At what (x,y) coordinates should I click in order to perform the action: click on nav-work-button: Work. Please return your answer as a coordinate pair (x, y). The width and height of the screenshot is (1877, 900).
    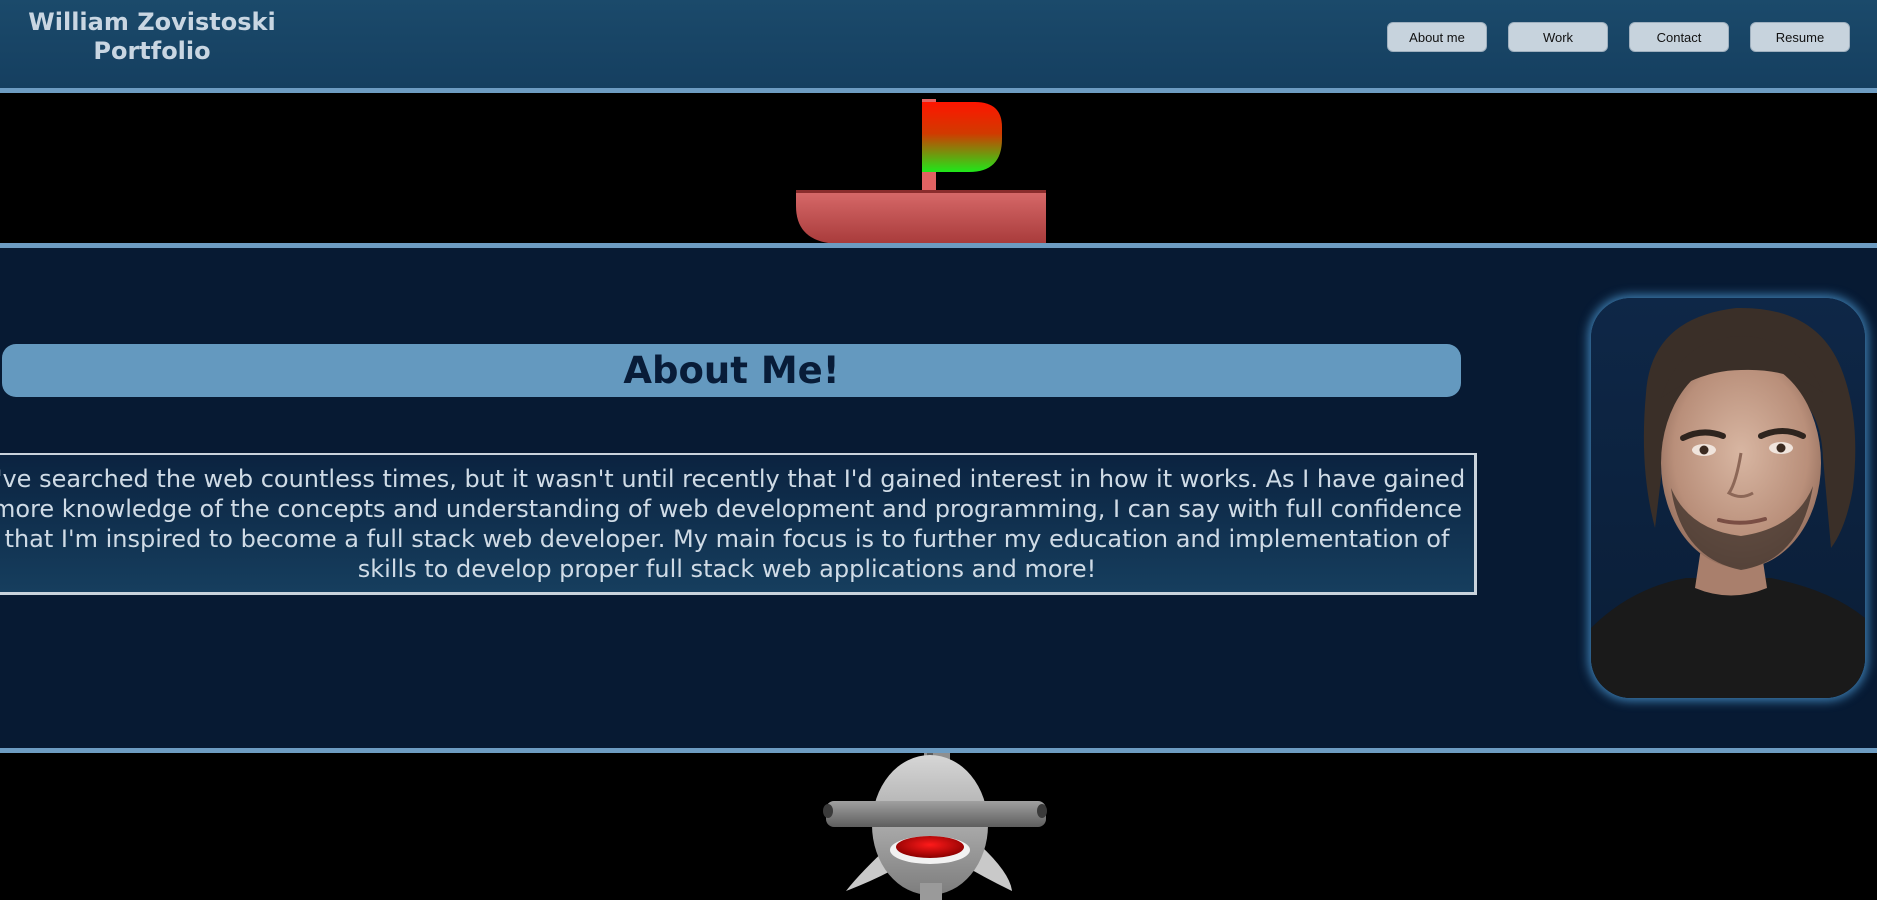
    Looking at the image, I should click on (1558, 37).